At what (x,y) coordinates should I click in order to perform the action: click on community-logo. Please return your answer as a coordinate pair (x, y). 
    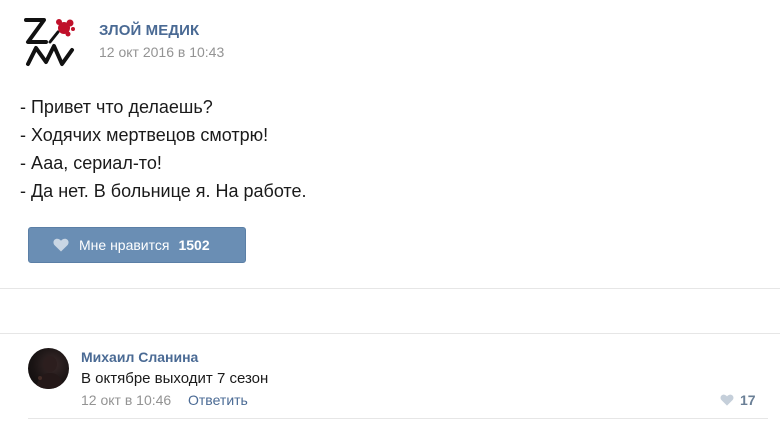
    Looking at the image, I should click on (49, 41).